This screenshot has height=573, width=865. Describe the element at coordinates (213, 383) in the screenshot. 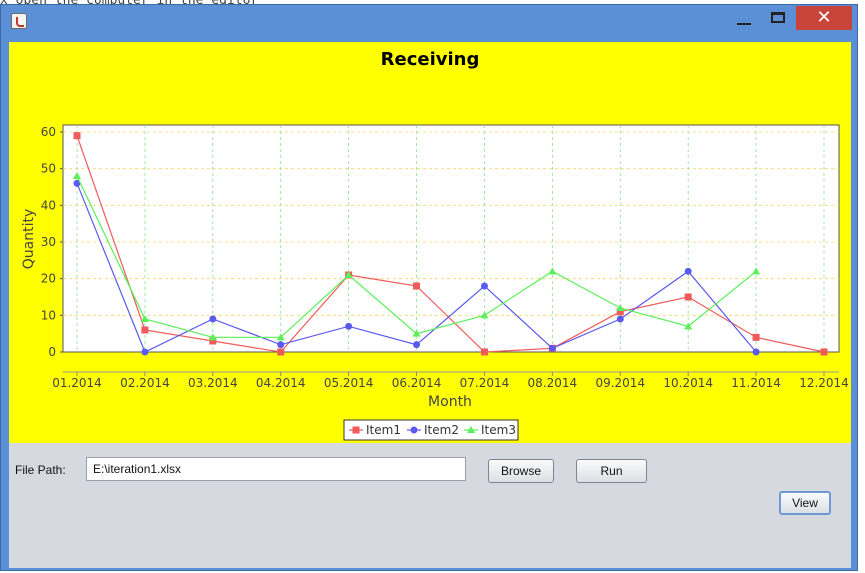

I see `x-tick-label: 03.2014` at that location.